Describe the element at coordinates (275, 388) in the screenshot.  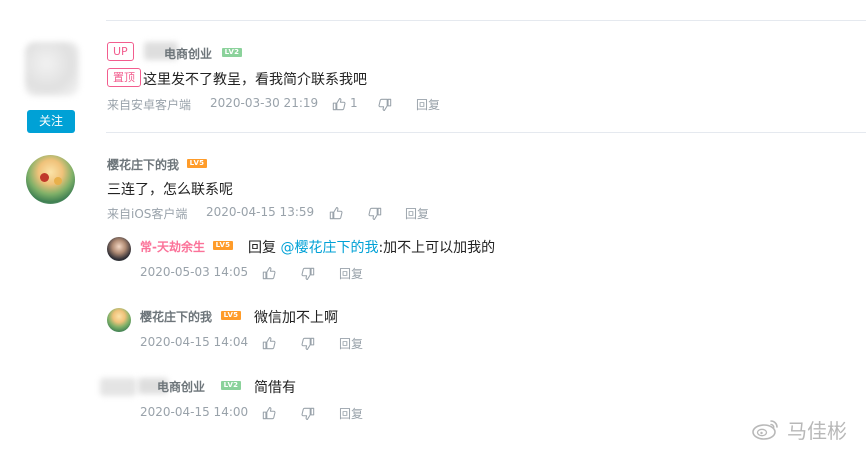
I see `reply-text: 简借有` at that location.